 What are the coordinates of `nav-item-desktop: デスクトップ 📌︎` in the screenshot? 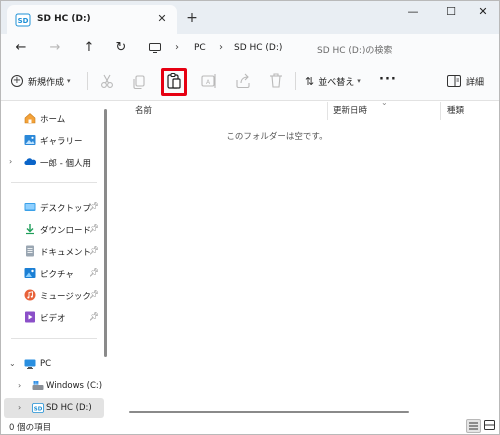 It's located at (53, 207).